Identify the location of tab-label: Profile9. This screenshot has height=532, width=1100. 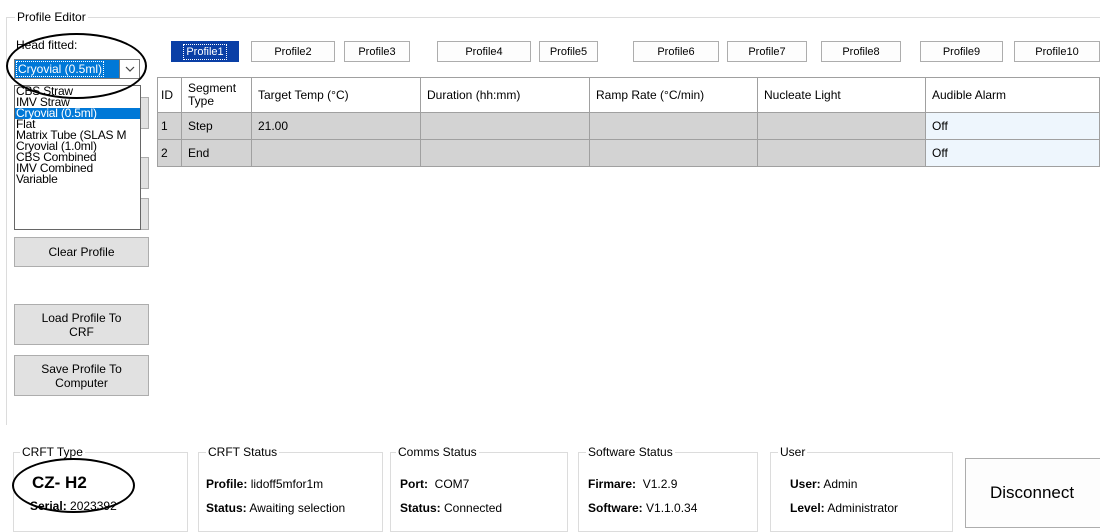
(961, 51).